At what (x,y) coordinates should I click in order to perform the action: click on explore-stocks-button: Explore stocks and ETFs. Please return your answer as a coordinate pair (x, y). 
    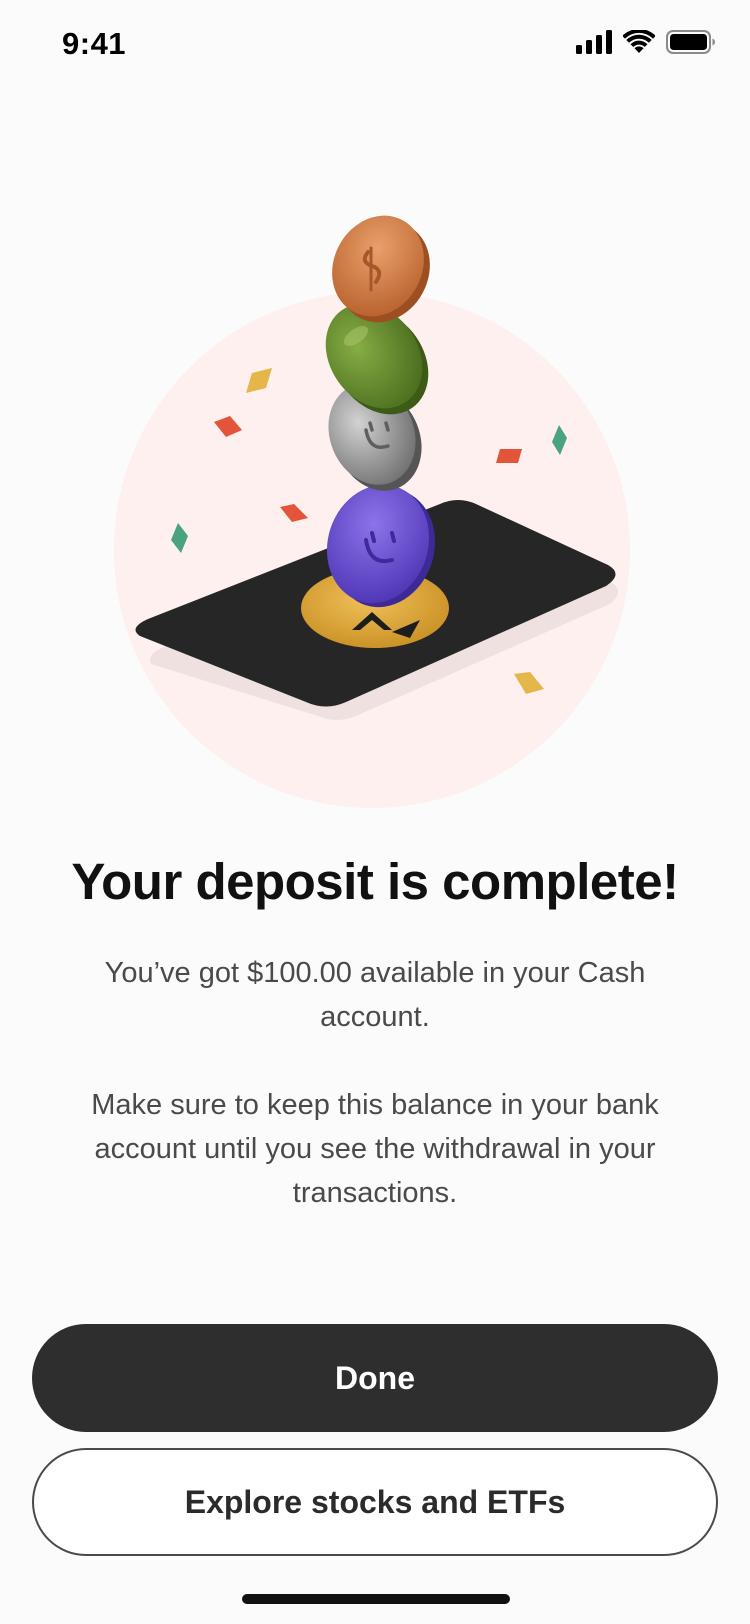
    Looking at the image, I should click on (375, 1502).